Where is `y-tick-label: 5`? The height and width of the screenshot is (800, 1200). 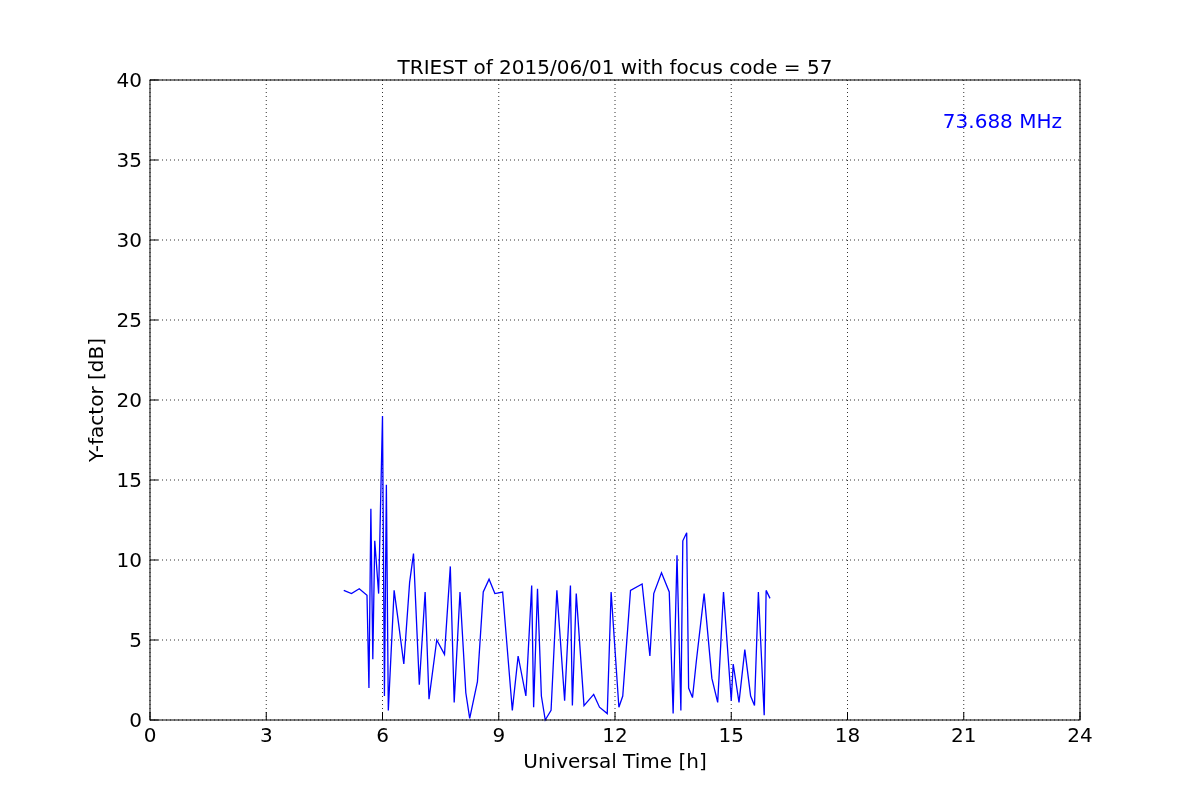
y-tick-label: 5 is located at coordinates (135, 640).